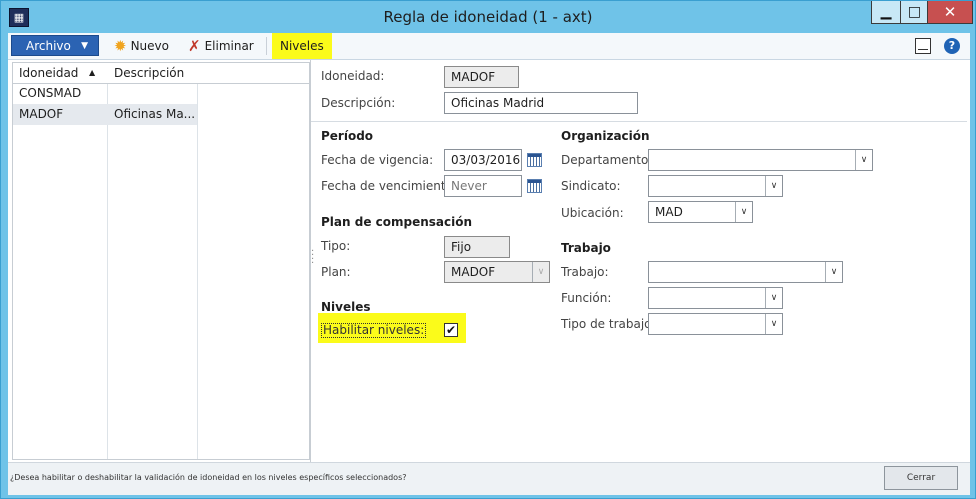 Image resolution: width=976 pixels, height=499 pixels. I want to click on close-icon: ✕, so click(950, 12).